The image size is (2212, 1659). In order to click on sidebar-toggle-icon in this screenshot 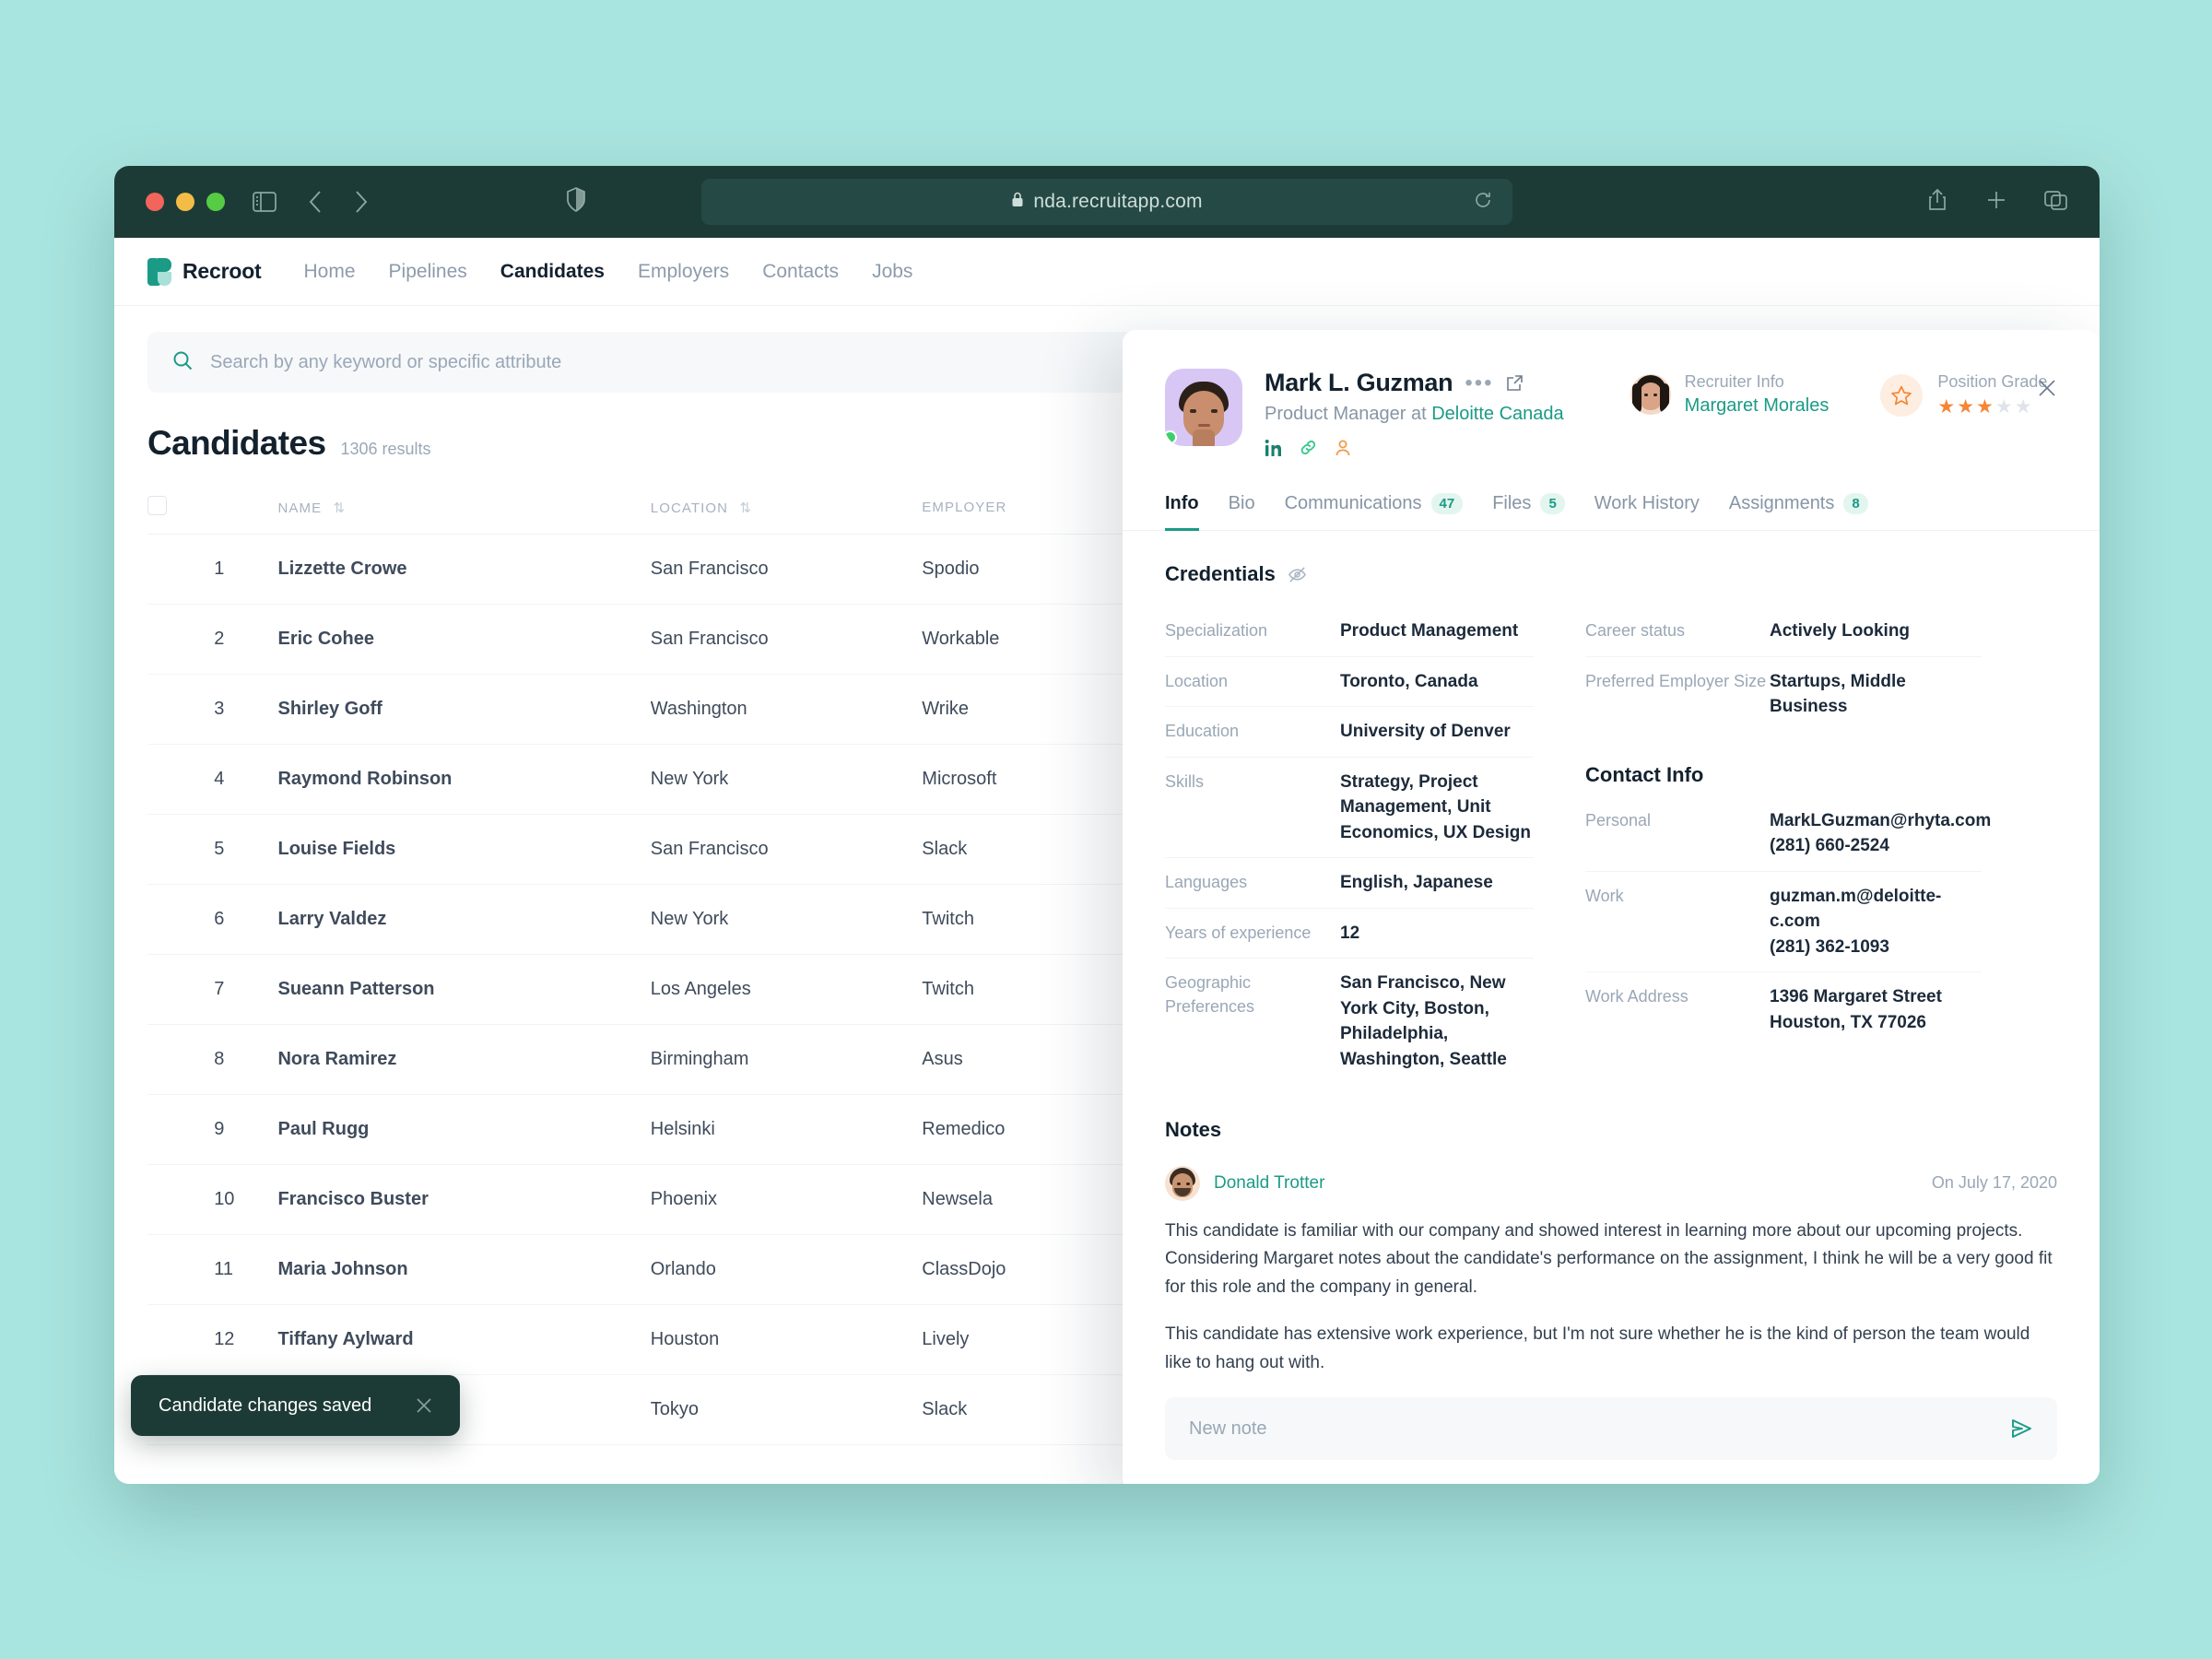, I will do `click(264, 202)`.